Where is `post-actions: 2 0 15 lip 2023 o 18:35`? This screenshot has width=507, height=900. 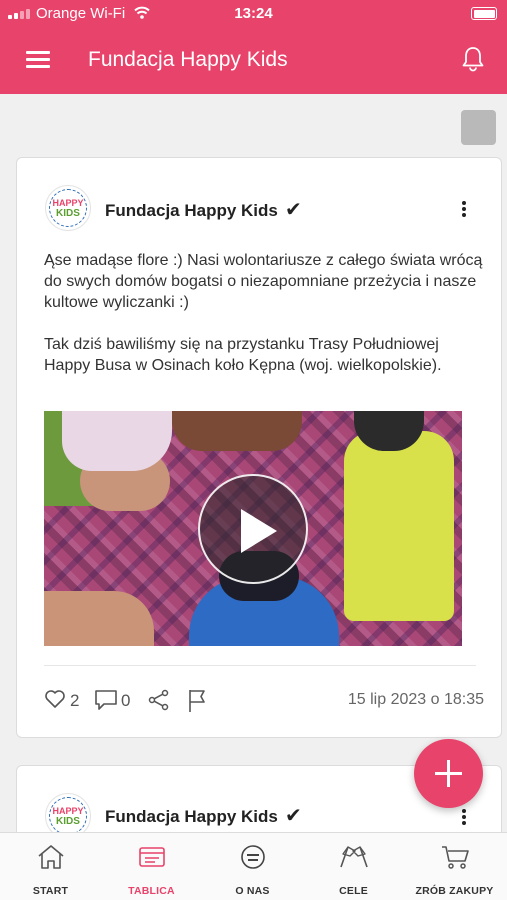 post-actions: 2 0 15 lip 2023 o 18:35 is located at coordinates (264, 701).